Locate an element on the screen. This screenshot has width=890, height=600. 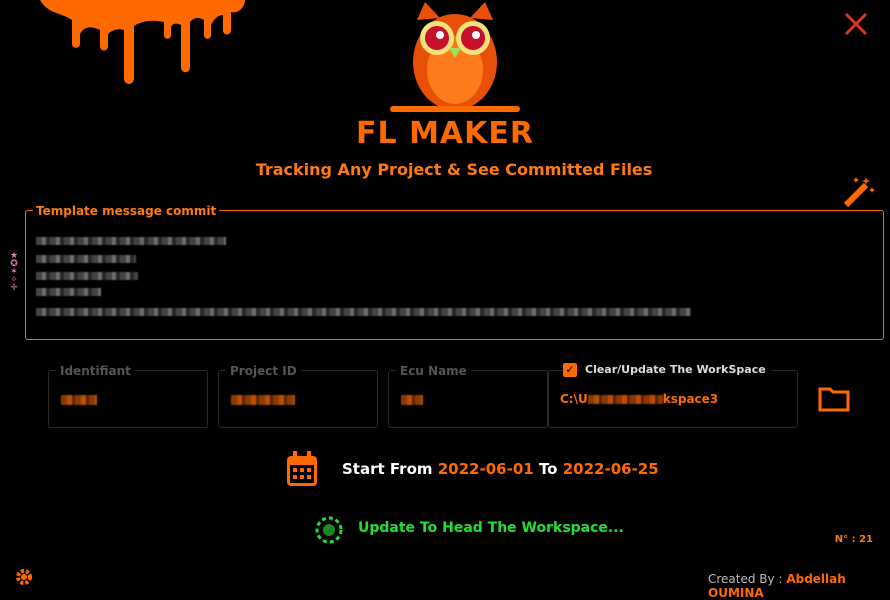
clear-workspace-checkbox: ✓ is located at coordinates (570, 370).